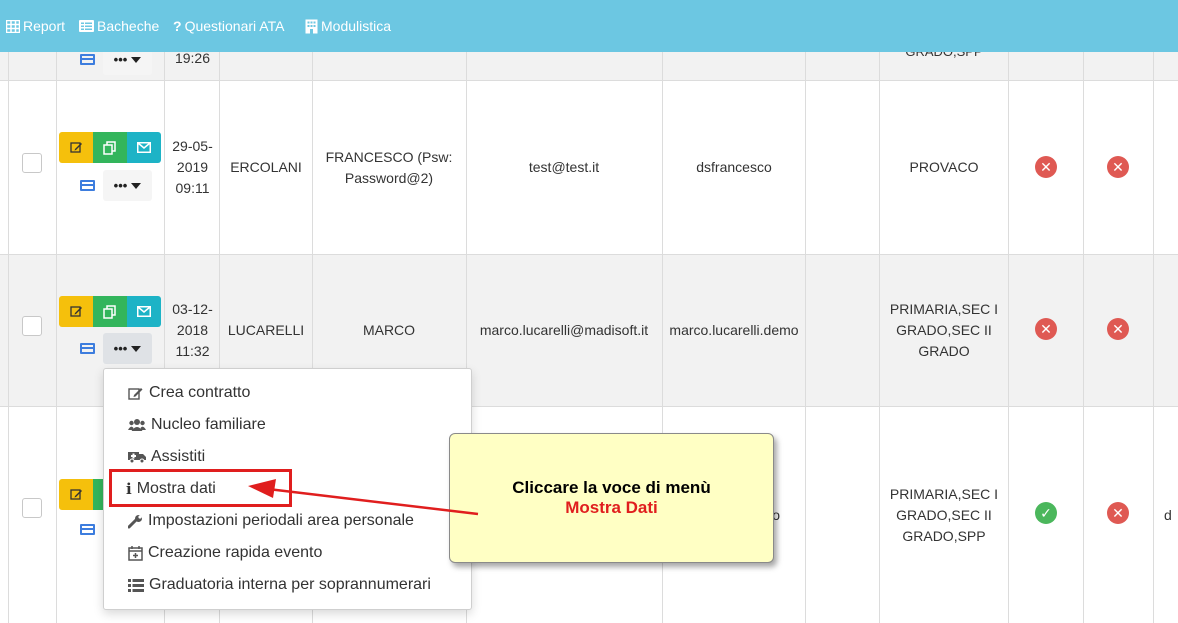  I want to click on pointer-arrow, so click(363, 497).